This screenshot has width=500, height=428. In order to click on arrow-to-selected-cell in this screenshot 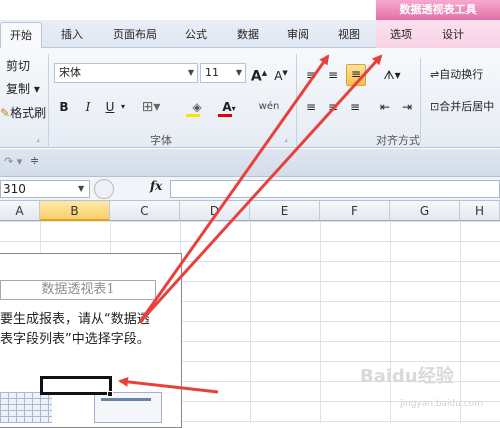, I will do `click(168, 385)`.